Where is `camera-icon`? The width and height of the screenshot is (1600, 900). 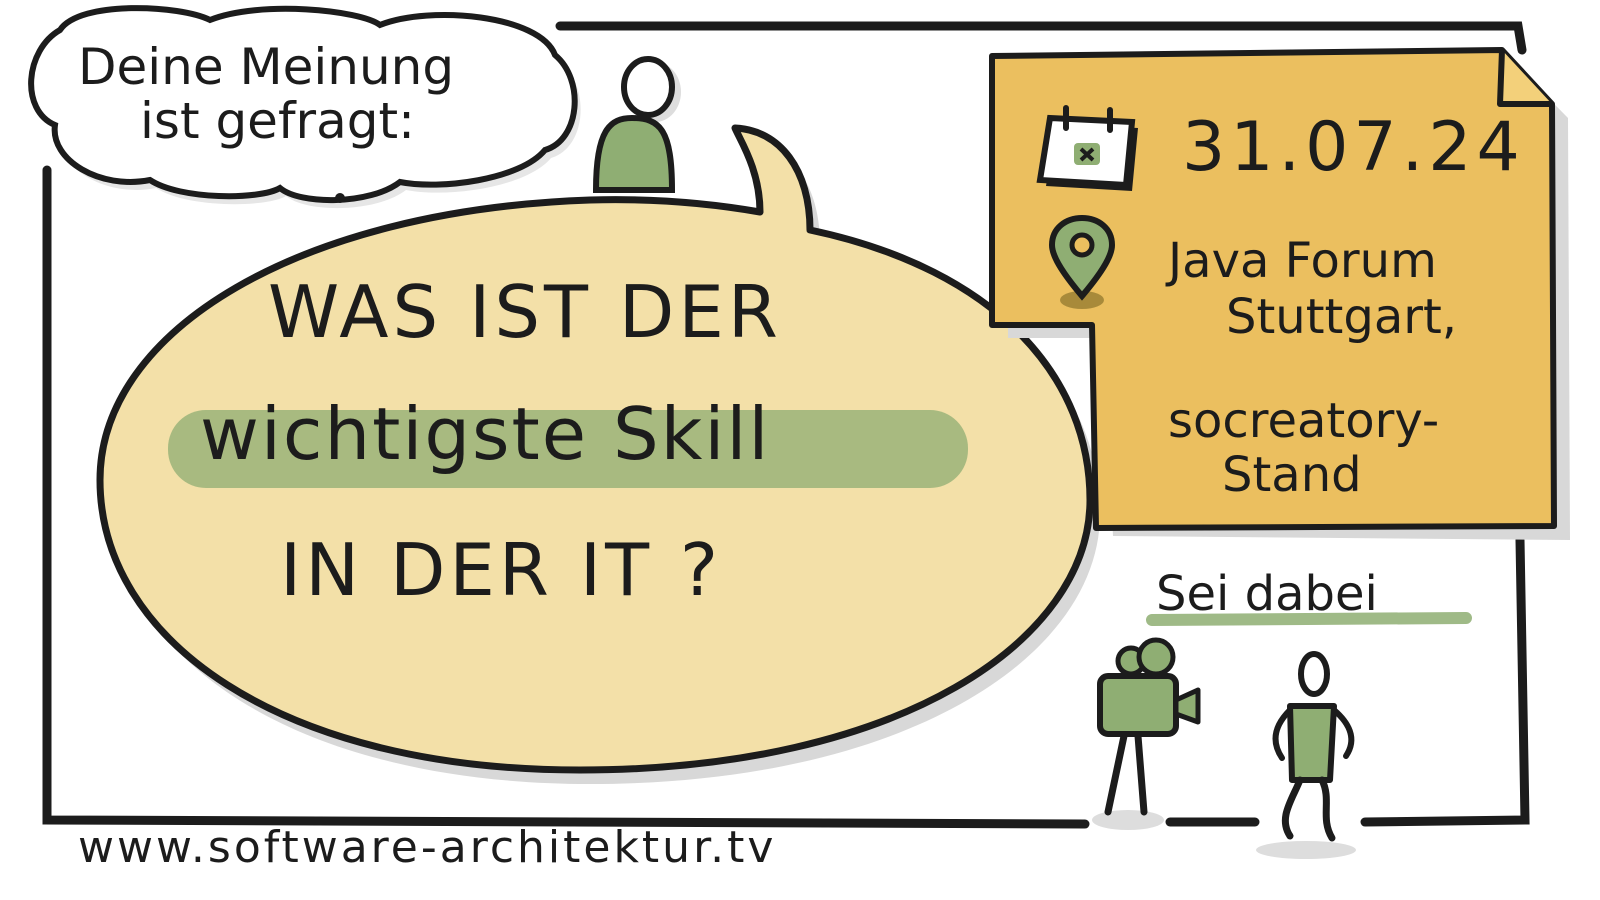
camera-icon is located at coordinates (1146, 733).